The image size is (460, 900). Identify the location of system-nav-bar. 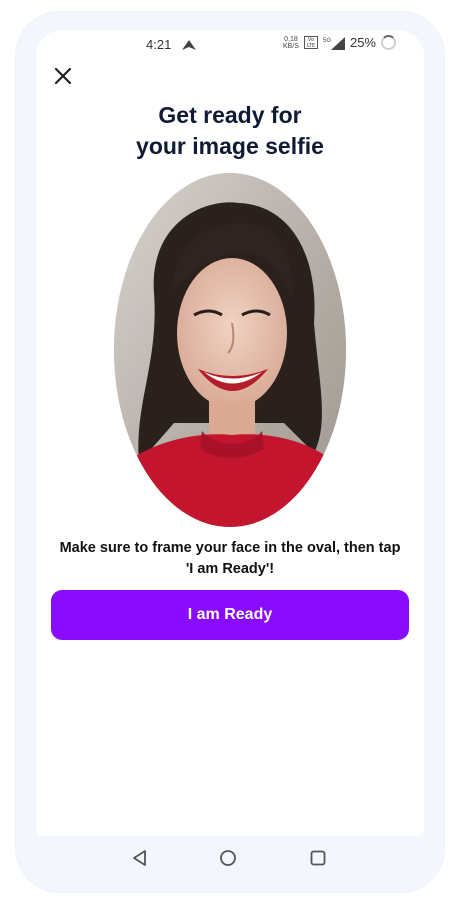
(230, 859).